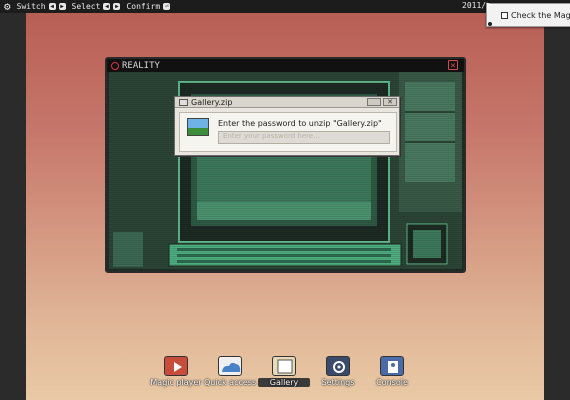  Describe the element at coordinates (490, 24) in the screenshot. I see `cursor-dot` at that location.